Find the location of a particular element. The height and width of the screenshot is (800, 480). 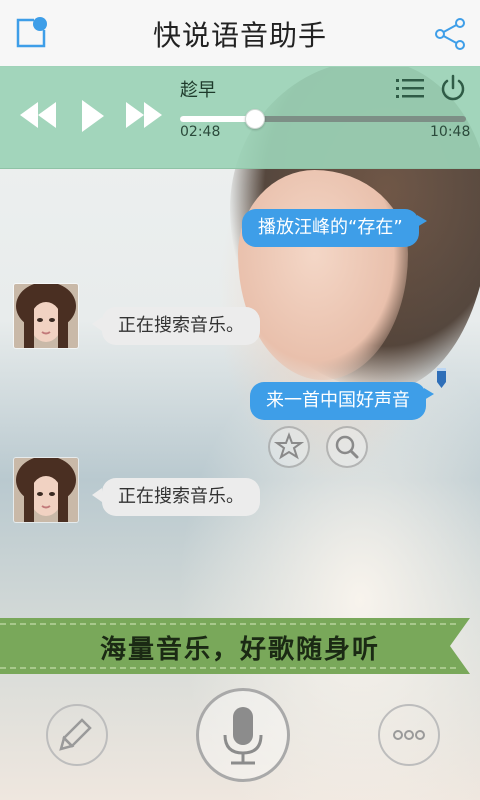

total-time: 10:48 is located at coordinates (450, 132).